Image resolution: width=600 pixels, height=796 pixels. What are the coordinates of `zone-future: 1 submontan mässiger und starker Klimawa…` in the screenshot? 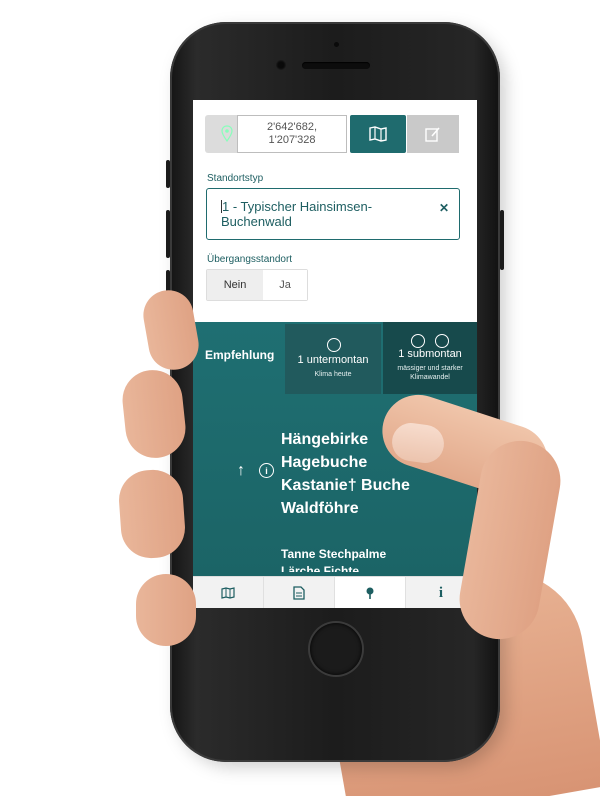 It's located at (430, 358).